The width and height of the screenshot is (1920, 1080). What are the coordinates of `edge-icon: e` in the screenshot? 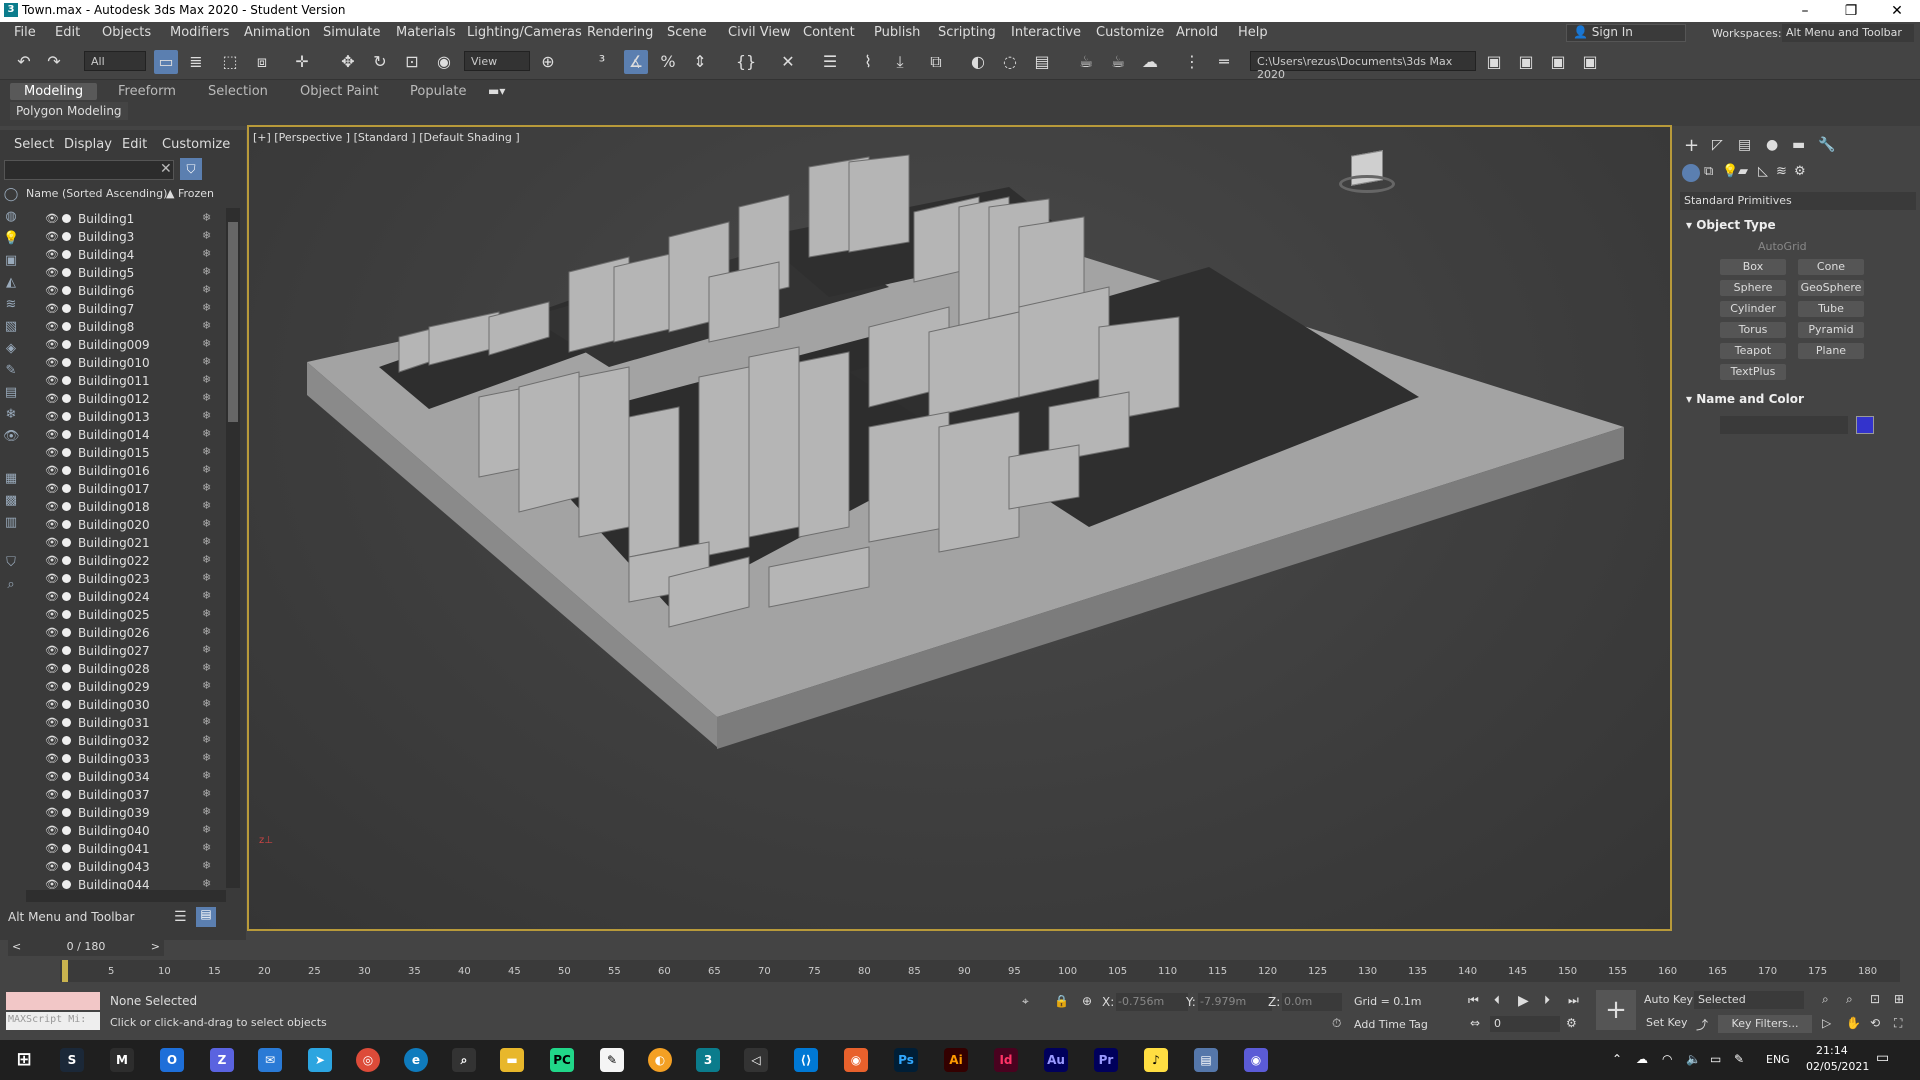 It's located at (416, 1060).